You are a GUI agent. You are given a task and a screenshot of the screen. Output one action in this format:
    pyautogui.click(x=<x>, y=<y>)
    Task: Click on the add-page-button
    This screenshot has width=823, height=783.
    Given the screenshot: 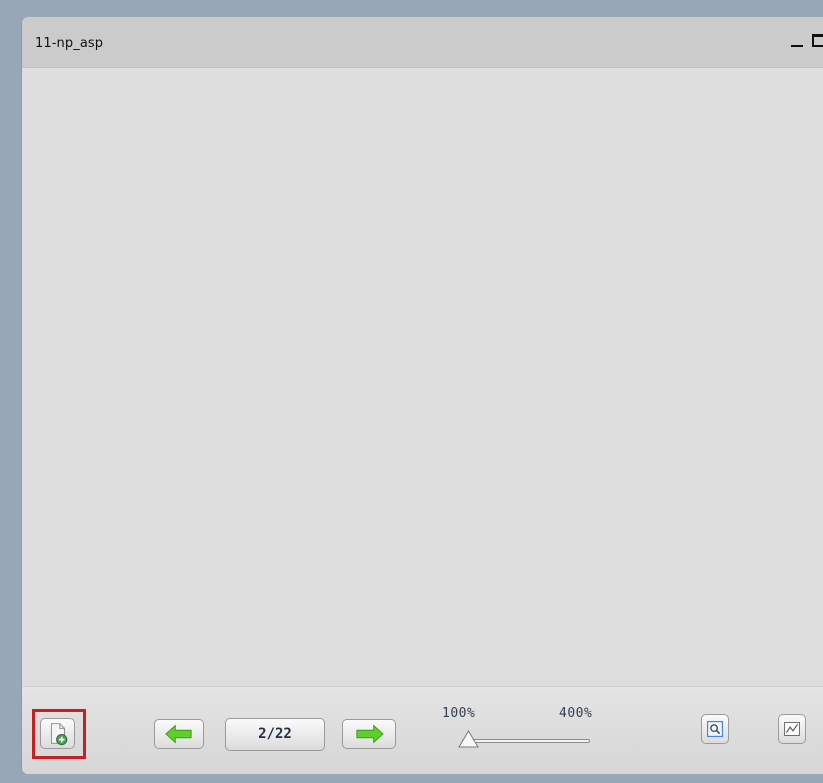 What is the action you would take?
    pyautogui.click(x=57, y=733)
    